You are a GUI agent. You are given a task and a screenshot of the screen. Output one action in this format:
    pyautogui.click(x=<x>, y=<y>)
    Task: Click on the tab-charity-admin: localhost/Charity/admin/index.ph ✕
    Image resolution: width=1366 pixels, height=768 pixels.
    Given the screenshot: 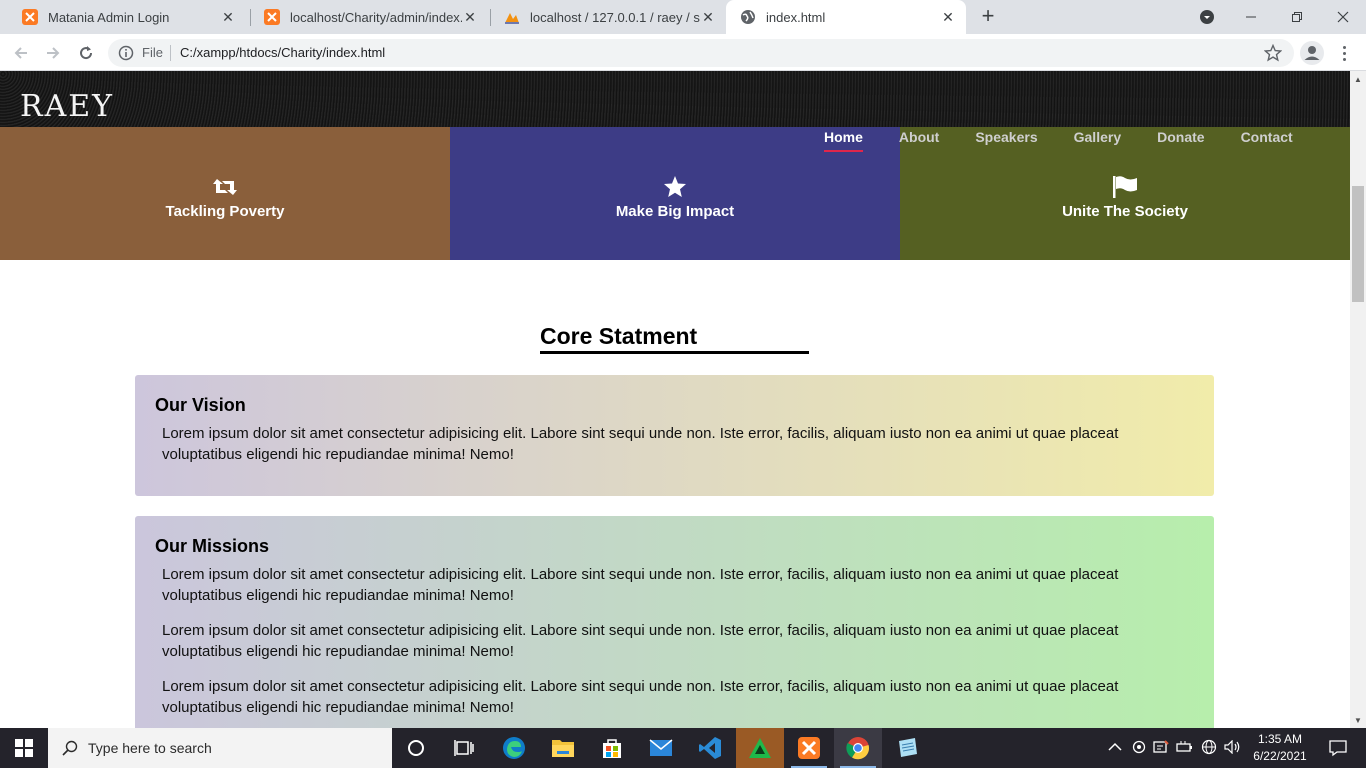 What is the action you would take?
    pyautogui.click(x=369, y=17)
    